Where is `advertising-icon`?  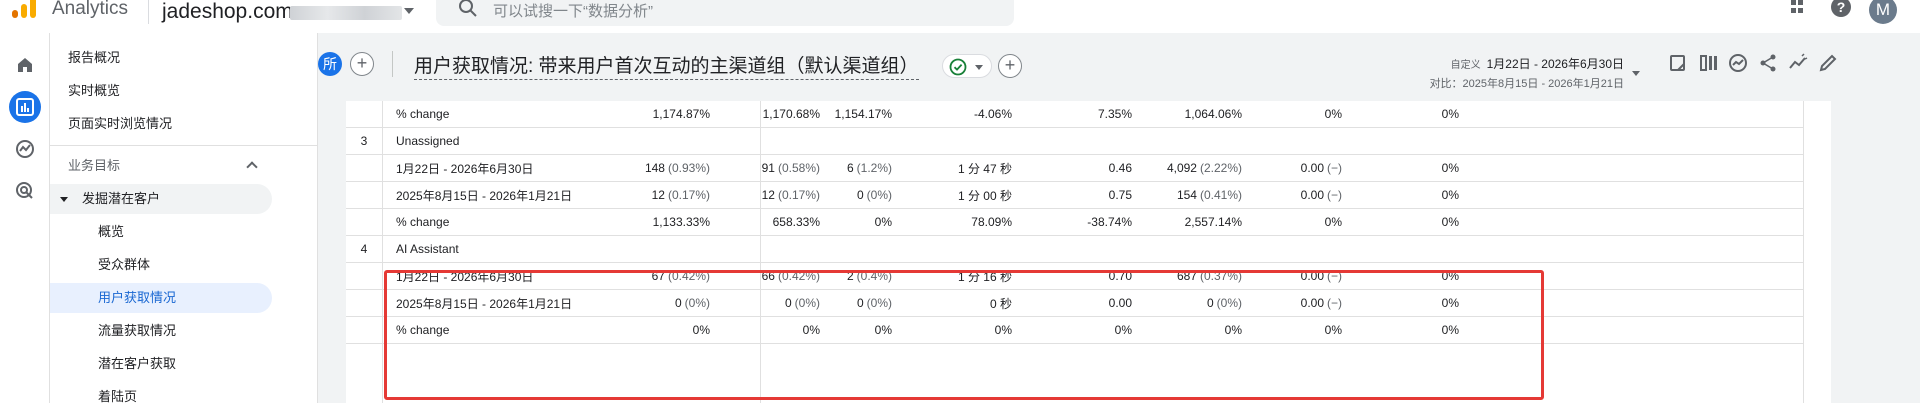 advertising-icon is located at coordinates (25, 191).